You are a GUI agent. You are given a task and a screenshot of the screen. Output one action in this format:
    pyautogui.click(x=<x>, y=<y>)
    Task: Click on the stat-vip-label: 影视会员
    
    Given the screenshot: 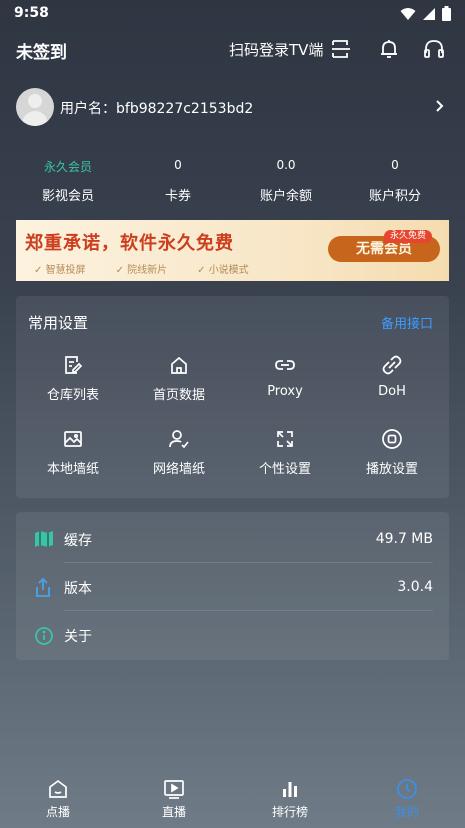 What is the action you would take?
    pyautogui.click(x=67, y=196)
    